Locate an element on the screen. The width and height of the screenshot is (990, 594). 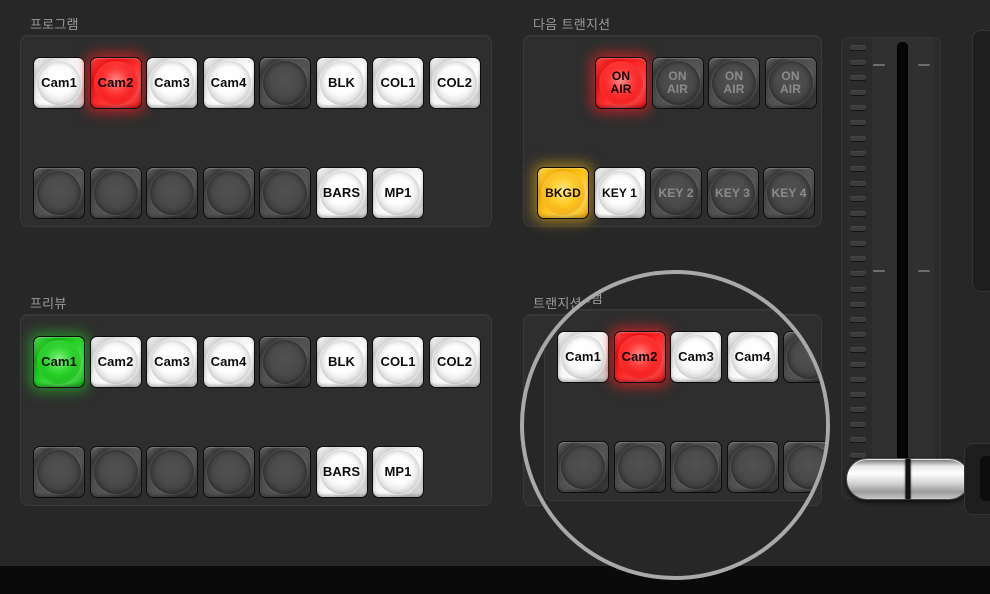
button-label: BARS is located at coordinates (341, 472).